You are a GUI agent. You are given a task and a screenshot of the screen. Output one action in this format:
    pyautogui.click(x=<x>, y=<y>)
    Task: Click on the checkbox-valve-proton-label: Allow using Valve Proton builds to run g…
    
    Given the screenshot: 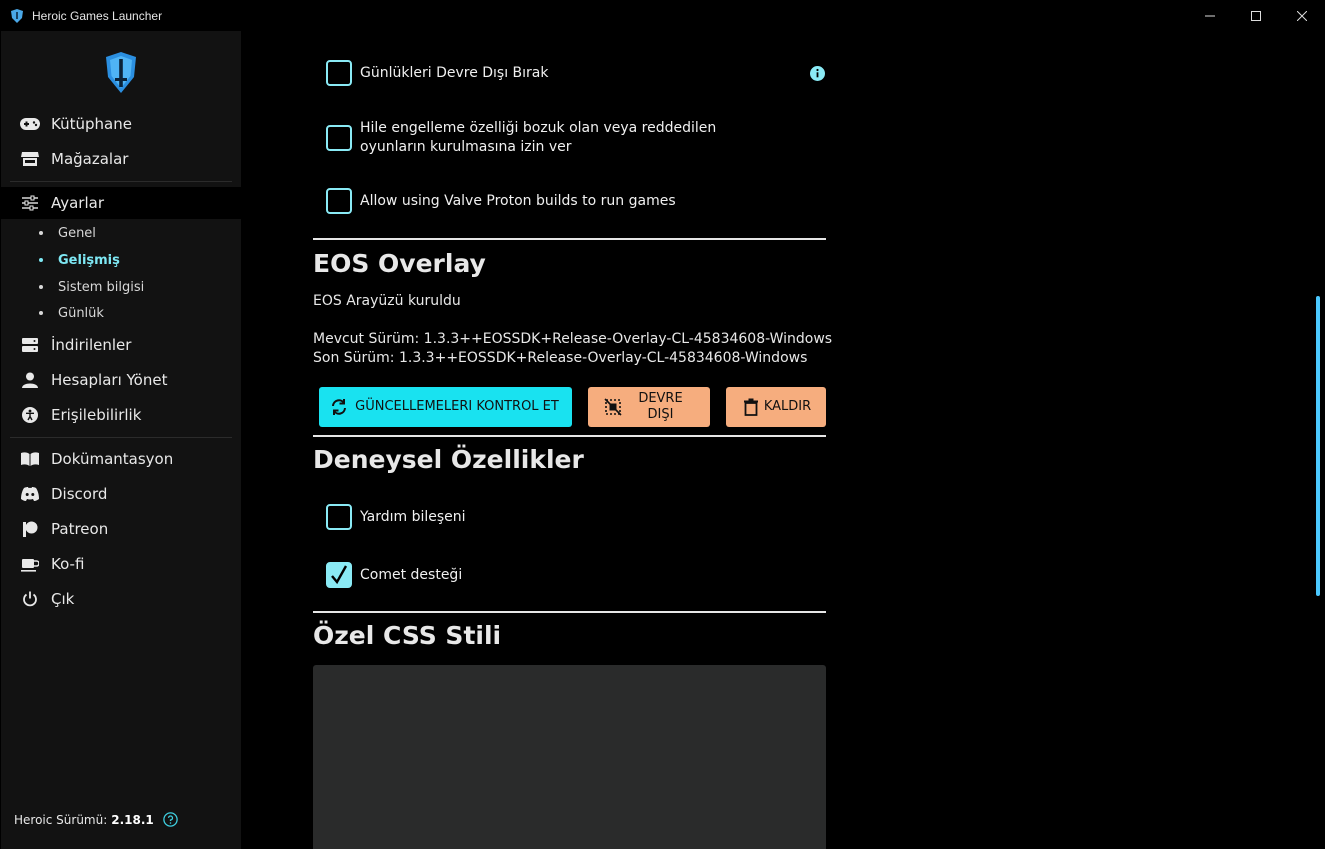 What is the action you would take?
    pyautogui.click(x=518, y=200)
    